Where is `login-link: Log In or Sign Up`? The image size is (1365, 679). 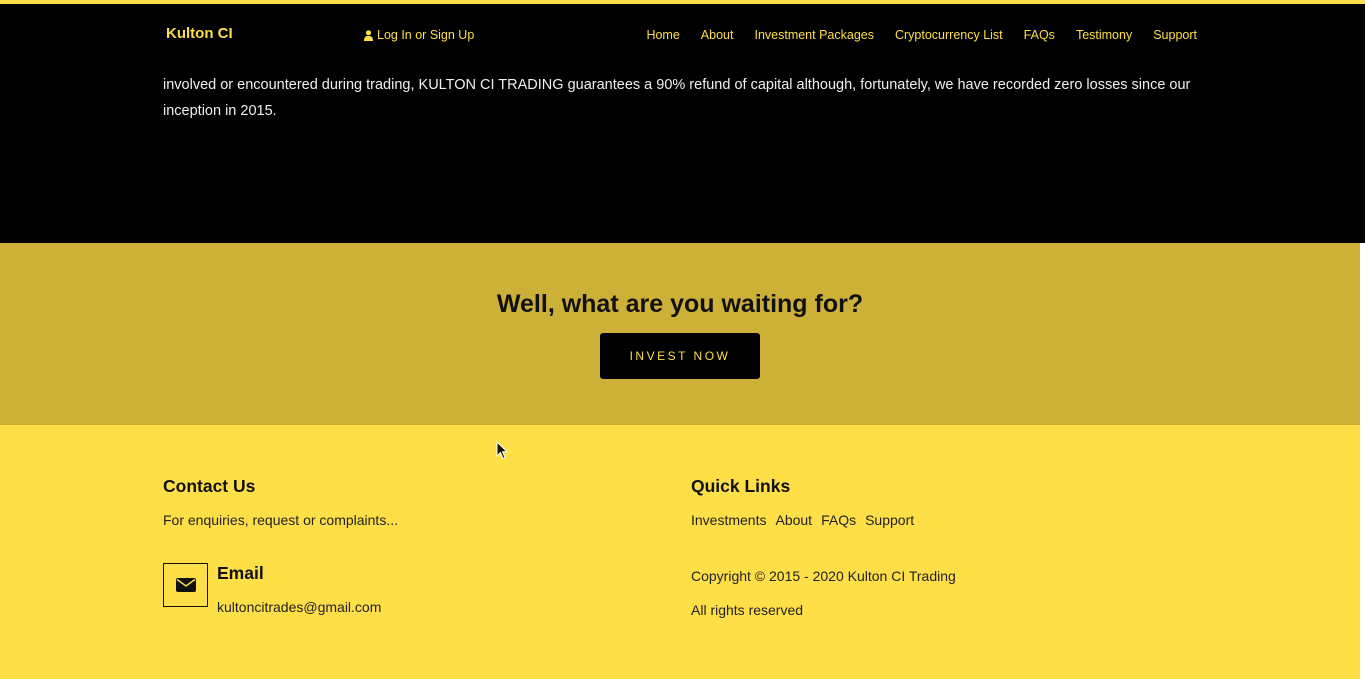 login-link: Log In or Sign Up is located at coordinates (419, 35).